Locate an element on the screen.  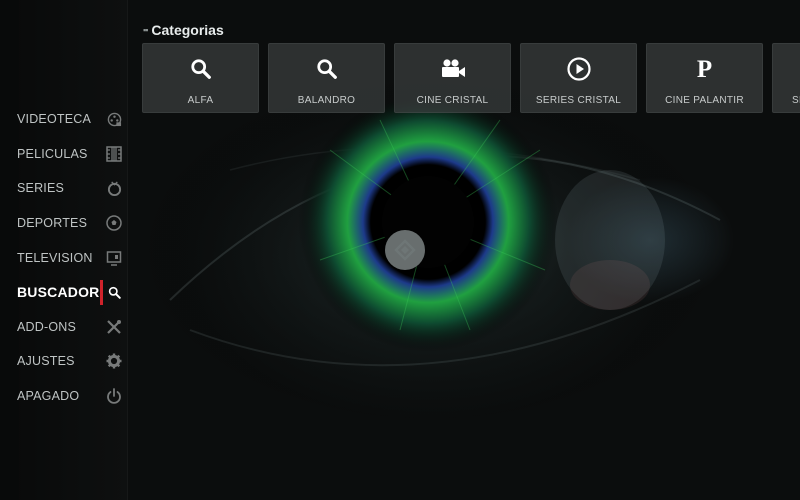
category-tile-alfa: ALFA is located at coordinates (200, 78).